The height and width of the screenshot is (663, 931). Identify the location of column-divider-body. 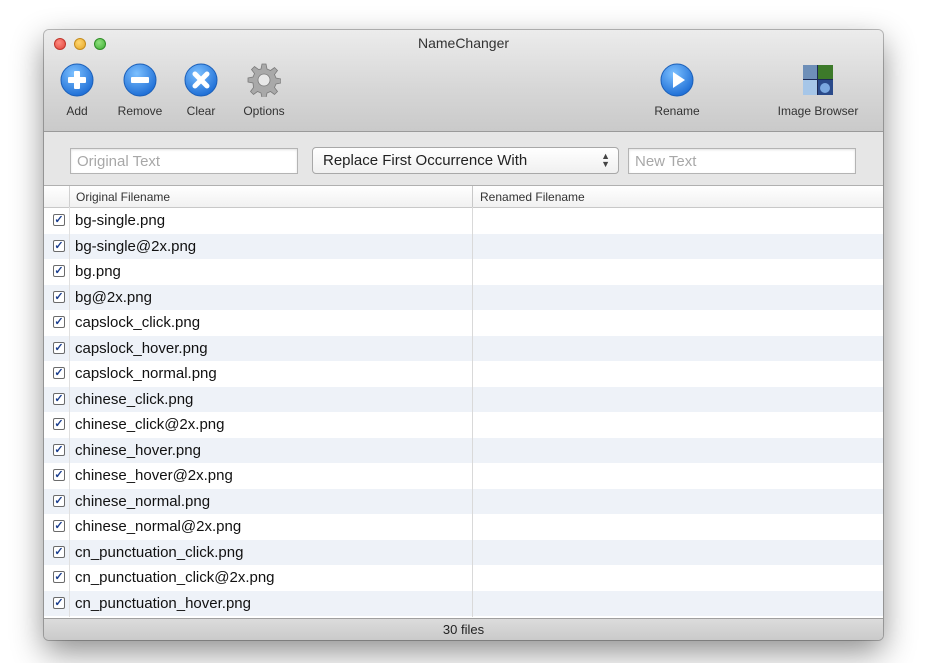
(472, 412).